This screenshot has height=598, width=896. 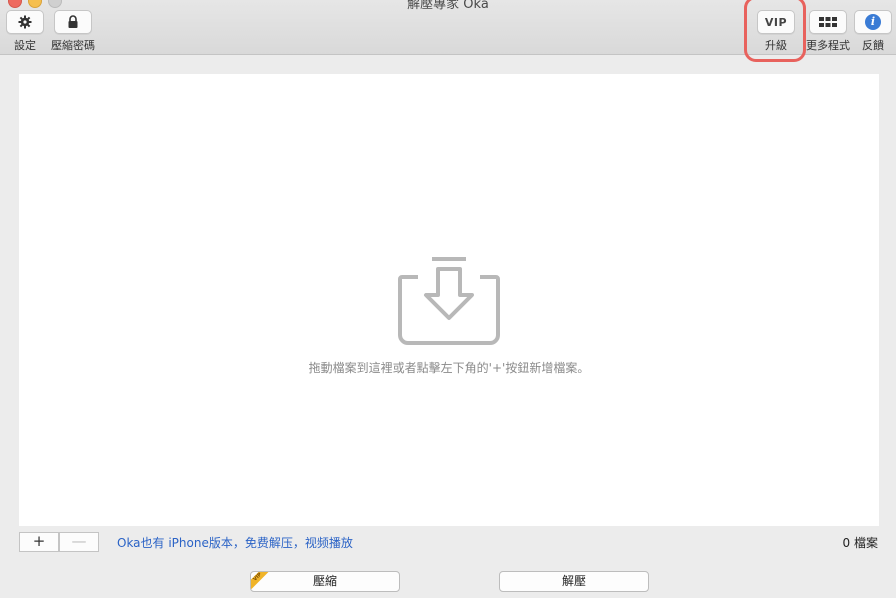 I want to click on more-apps-tool: 更多程式, so click(x=828, y=31).